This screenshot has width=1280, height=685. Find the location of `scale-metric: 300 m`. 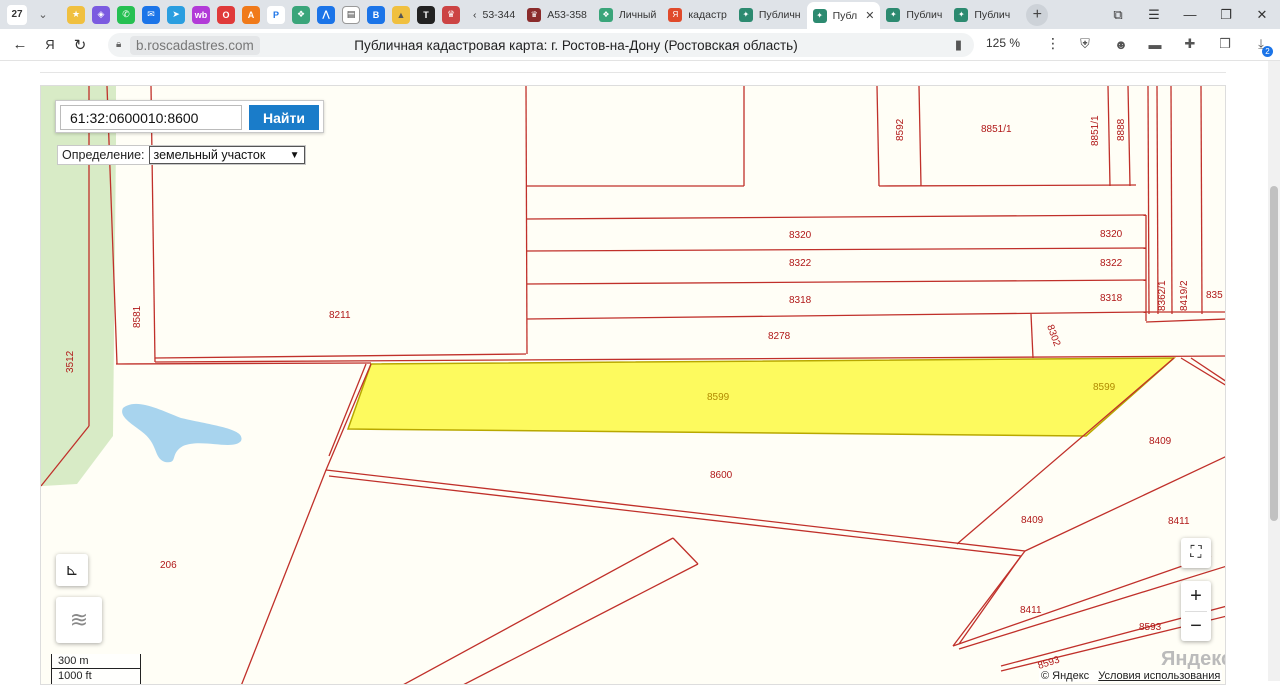

scale-metric: 300 m is located at coordinates (96, 661).